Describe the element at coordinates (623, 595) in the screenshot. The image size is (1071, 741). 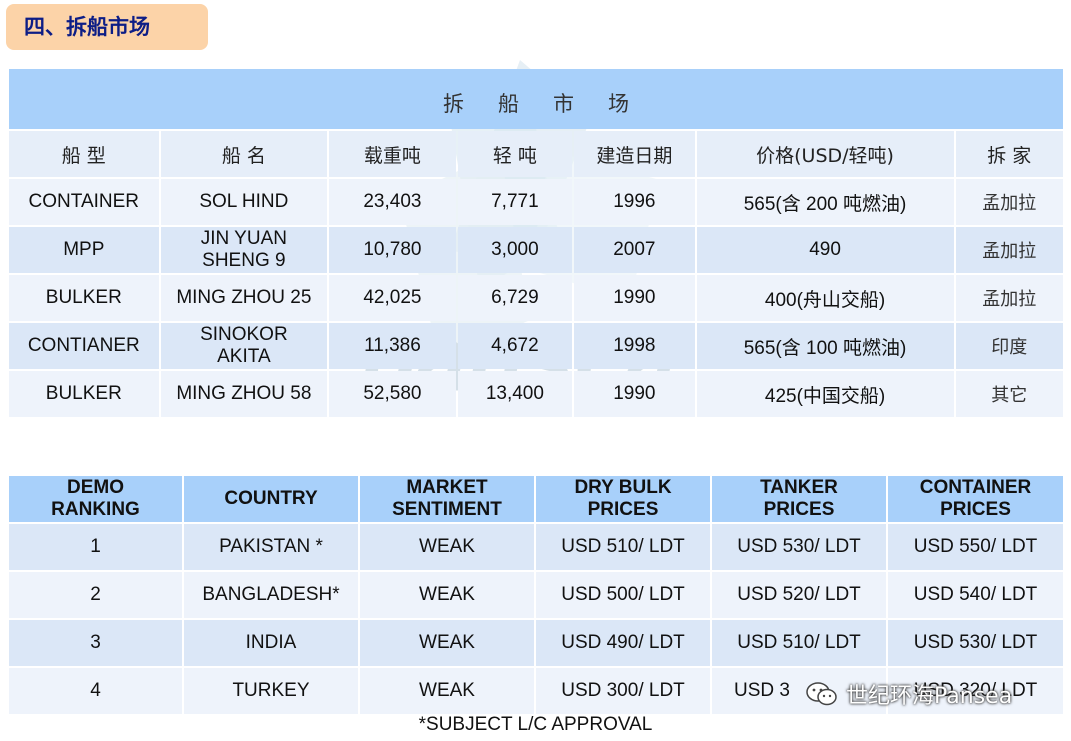
I see `dry-bulk-cell: USD 500/ LDT` at that location.